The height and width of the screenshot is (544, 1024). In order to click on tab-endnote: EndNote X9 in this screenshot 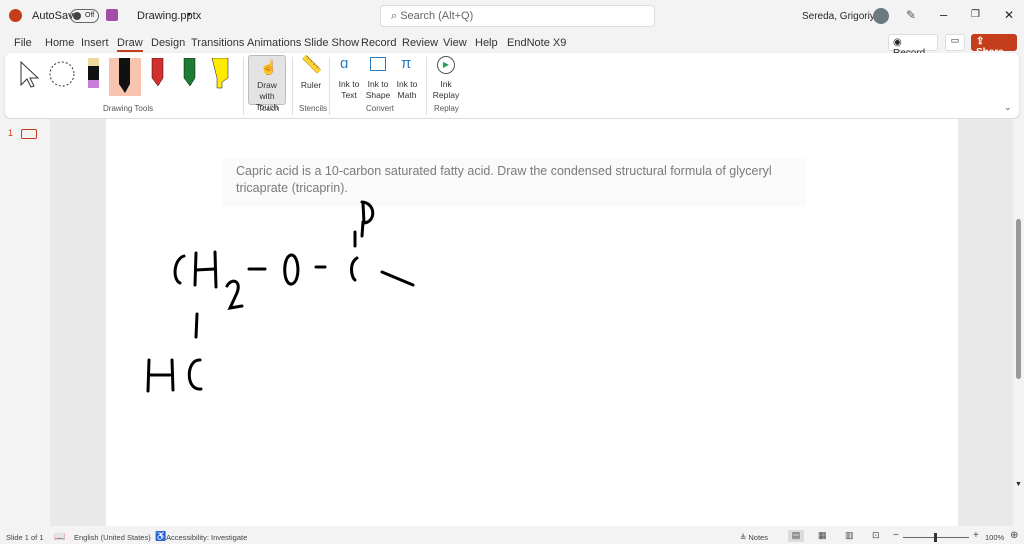, I will do `click(536, 43)`.